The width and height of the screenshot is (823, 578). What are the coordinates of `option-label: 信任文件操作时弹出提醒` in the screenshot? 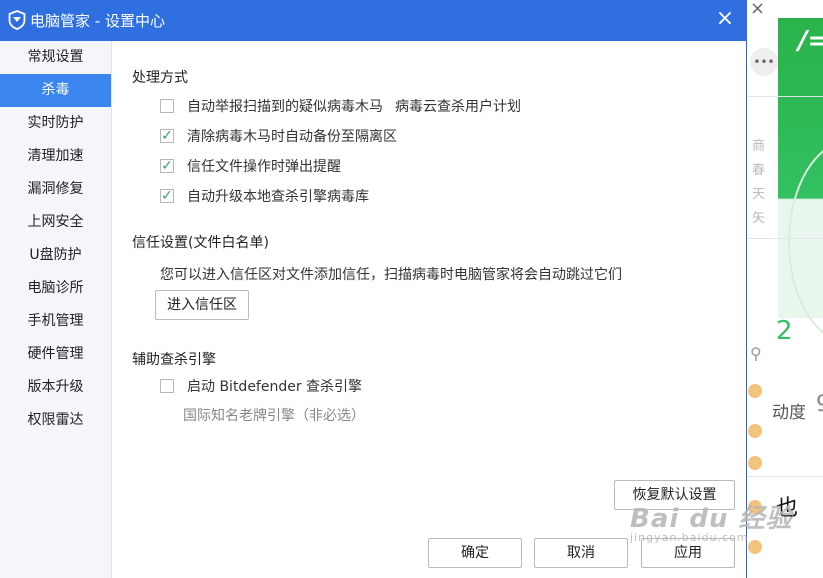 It's located at (264, 167).